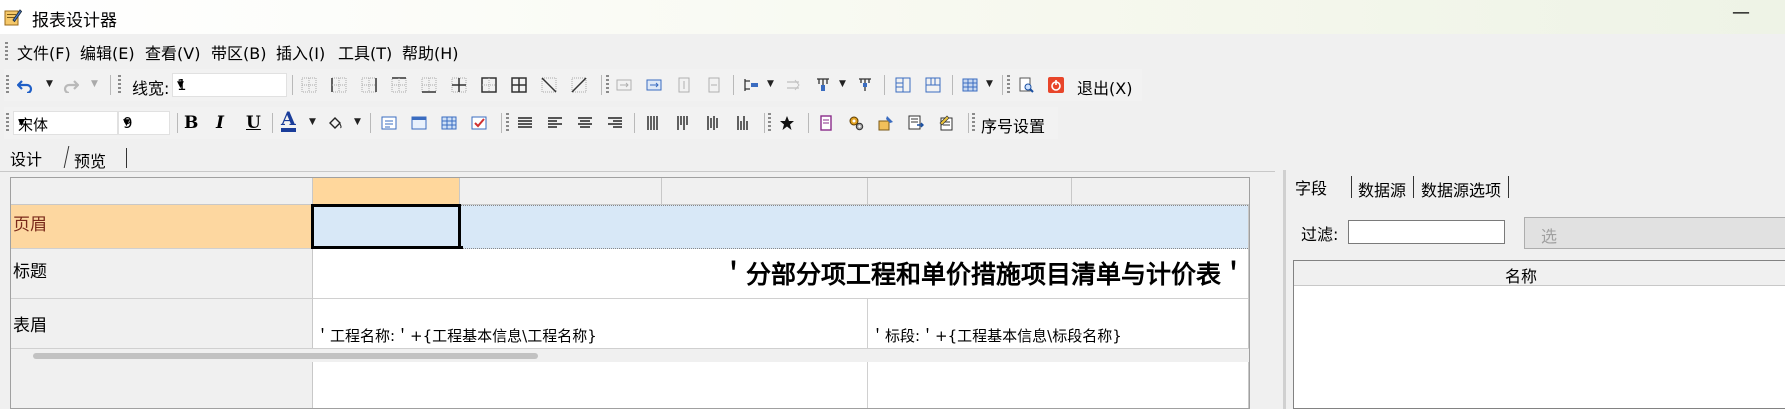  I want to click on split-row-button, so click(714, 85).